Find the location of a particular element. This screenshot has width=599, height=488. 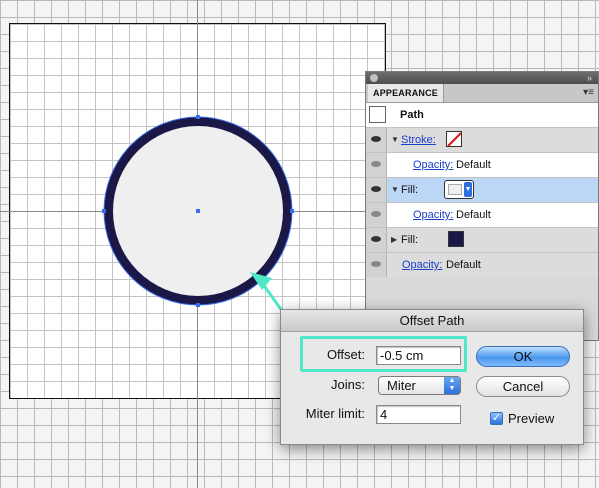

fill-swatch is located at coordinates (455, 189).